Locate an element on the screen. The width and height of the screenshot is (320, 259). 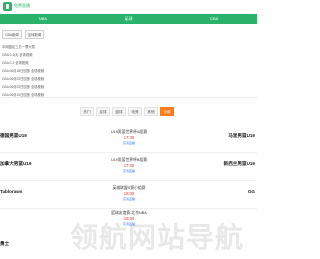
filter-basketball: 篮球 is located at coordinates (119, 111).